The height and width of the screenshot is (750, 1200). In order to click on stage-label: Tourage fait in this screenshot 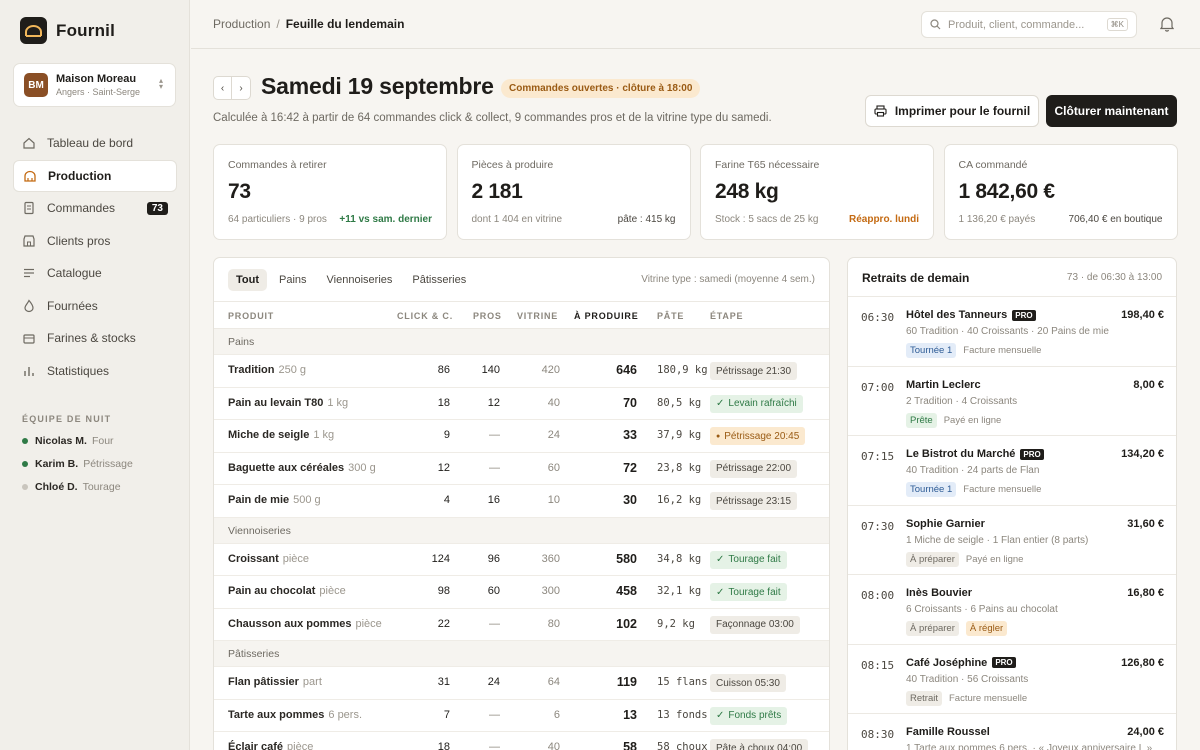, I will do `click(754, 559)`.